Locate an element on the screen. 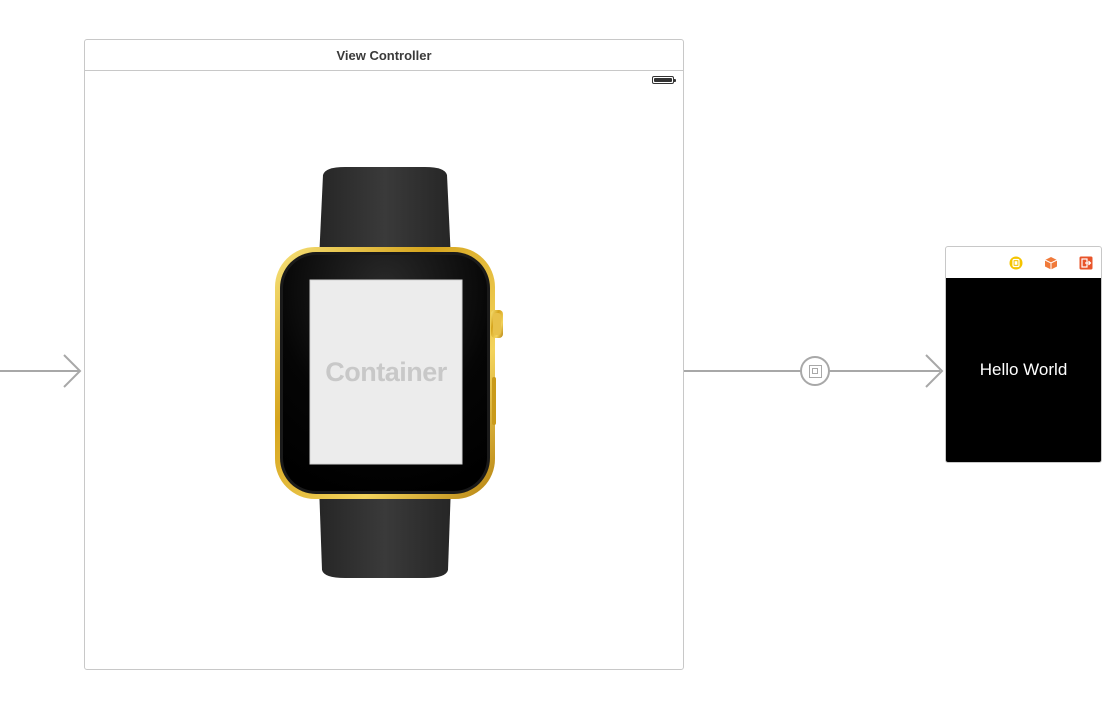  hello-world-label: Hello World is located at coordinates (1024, 370).